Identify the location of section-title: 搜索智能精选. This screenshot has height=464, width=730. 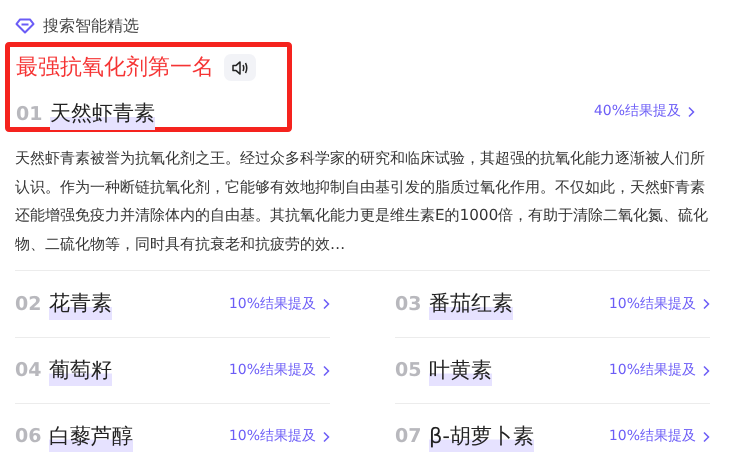
(91, 26).